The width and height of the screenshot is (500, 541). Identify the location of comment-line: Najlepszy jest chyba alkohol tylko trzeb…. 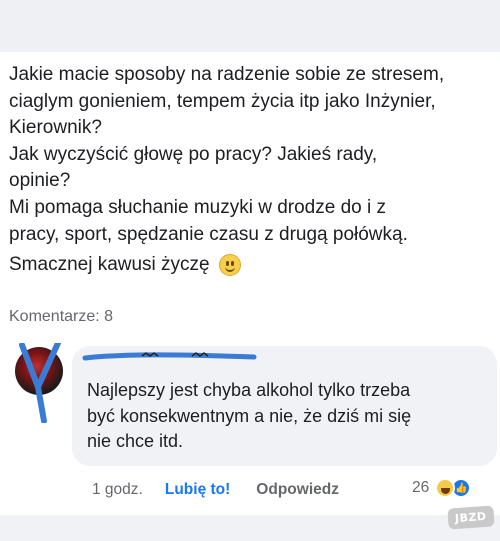
(249, 390).